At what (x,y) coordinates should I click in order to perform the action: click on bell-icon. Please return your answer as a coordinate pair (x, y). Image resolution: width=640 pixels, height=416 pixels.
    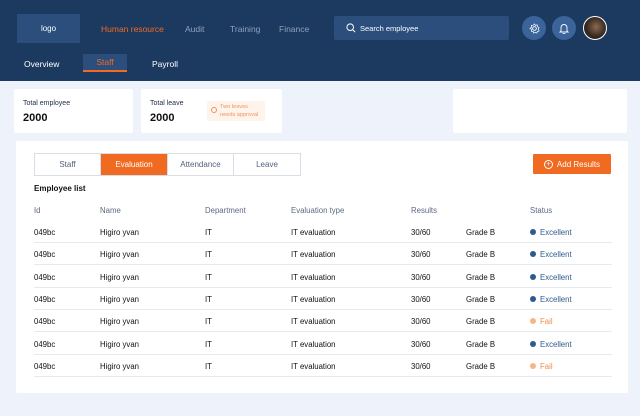
    Looking at the image, I should click on (564, 28).